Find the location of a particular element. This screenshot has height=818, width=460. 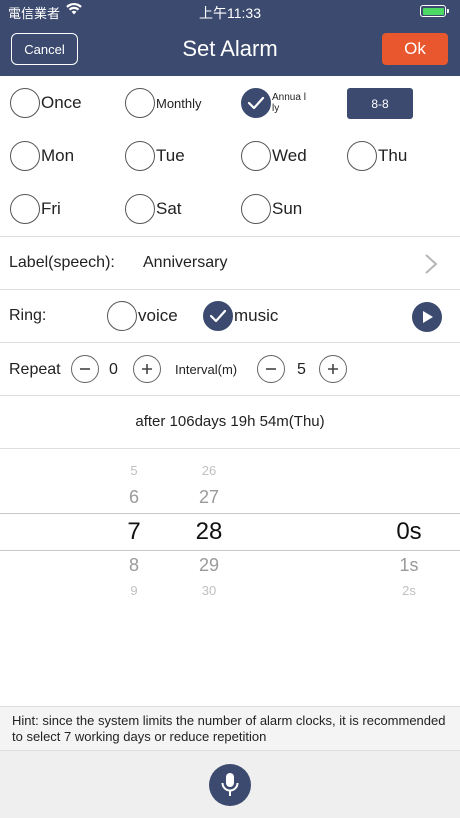

radio-voice: voice is located at coordinates (142, 316).